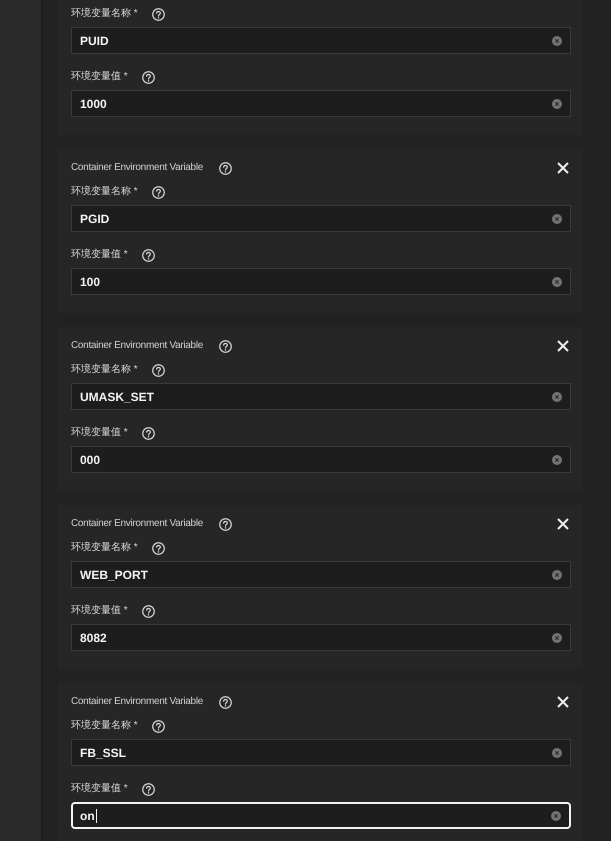  Describe the element at coordinates (321, 752) in the screenshot. I see `text-input-field: FB_SSL` at that location.